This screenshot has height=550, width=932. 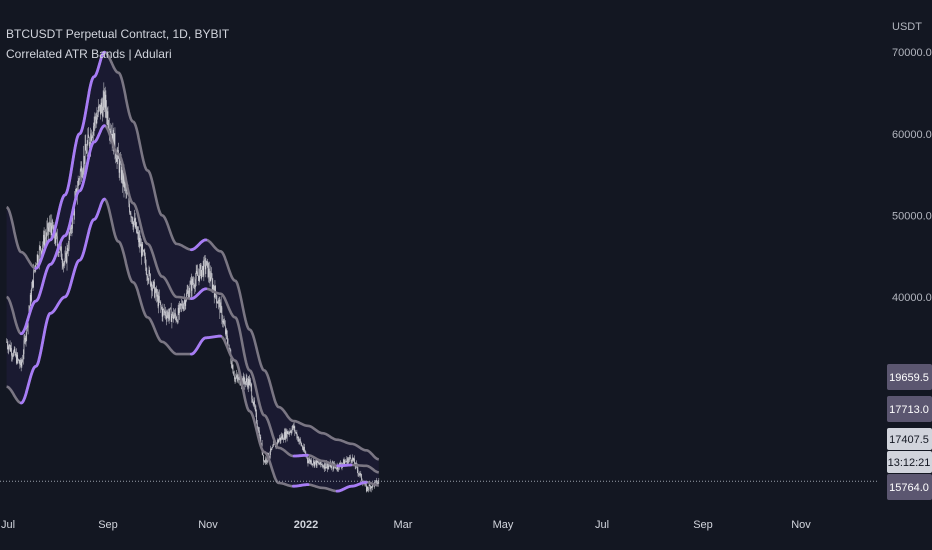 I want to click on indicator-title: Correlated ATR Bands | Adulari, so click(x=117, y=54).